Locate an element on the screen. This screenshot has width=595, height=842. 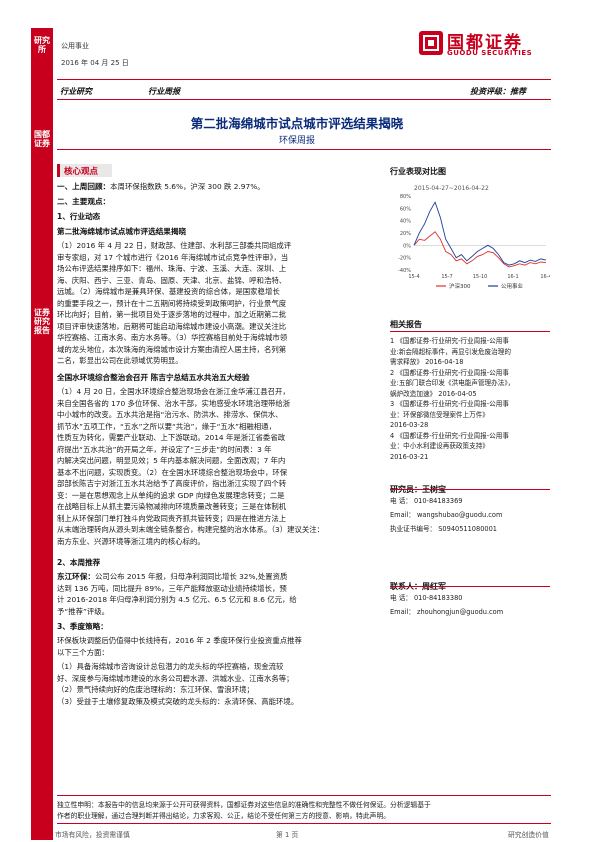
analyst-email: Email： wangshubao@guodu.com is located at coordinates (472, 515).